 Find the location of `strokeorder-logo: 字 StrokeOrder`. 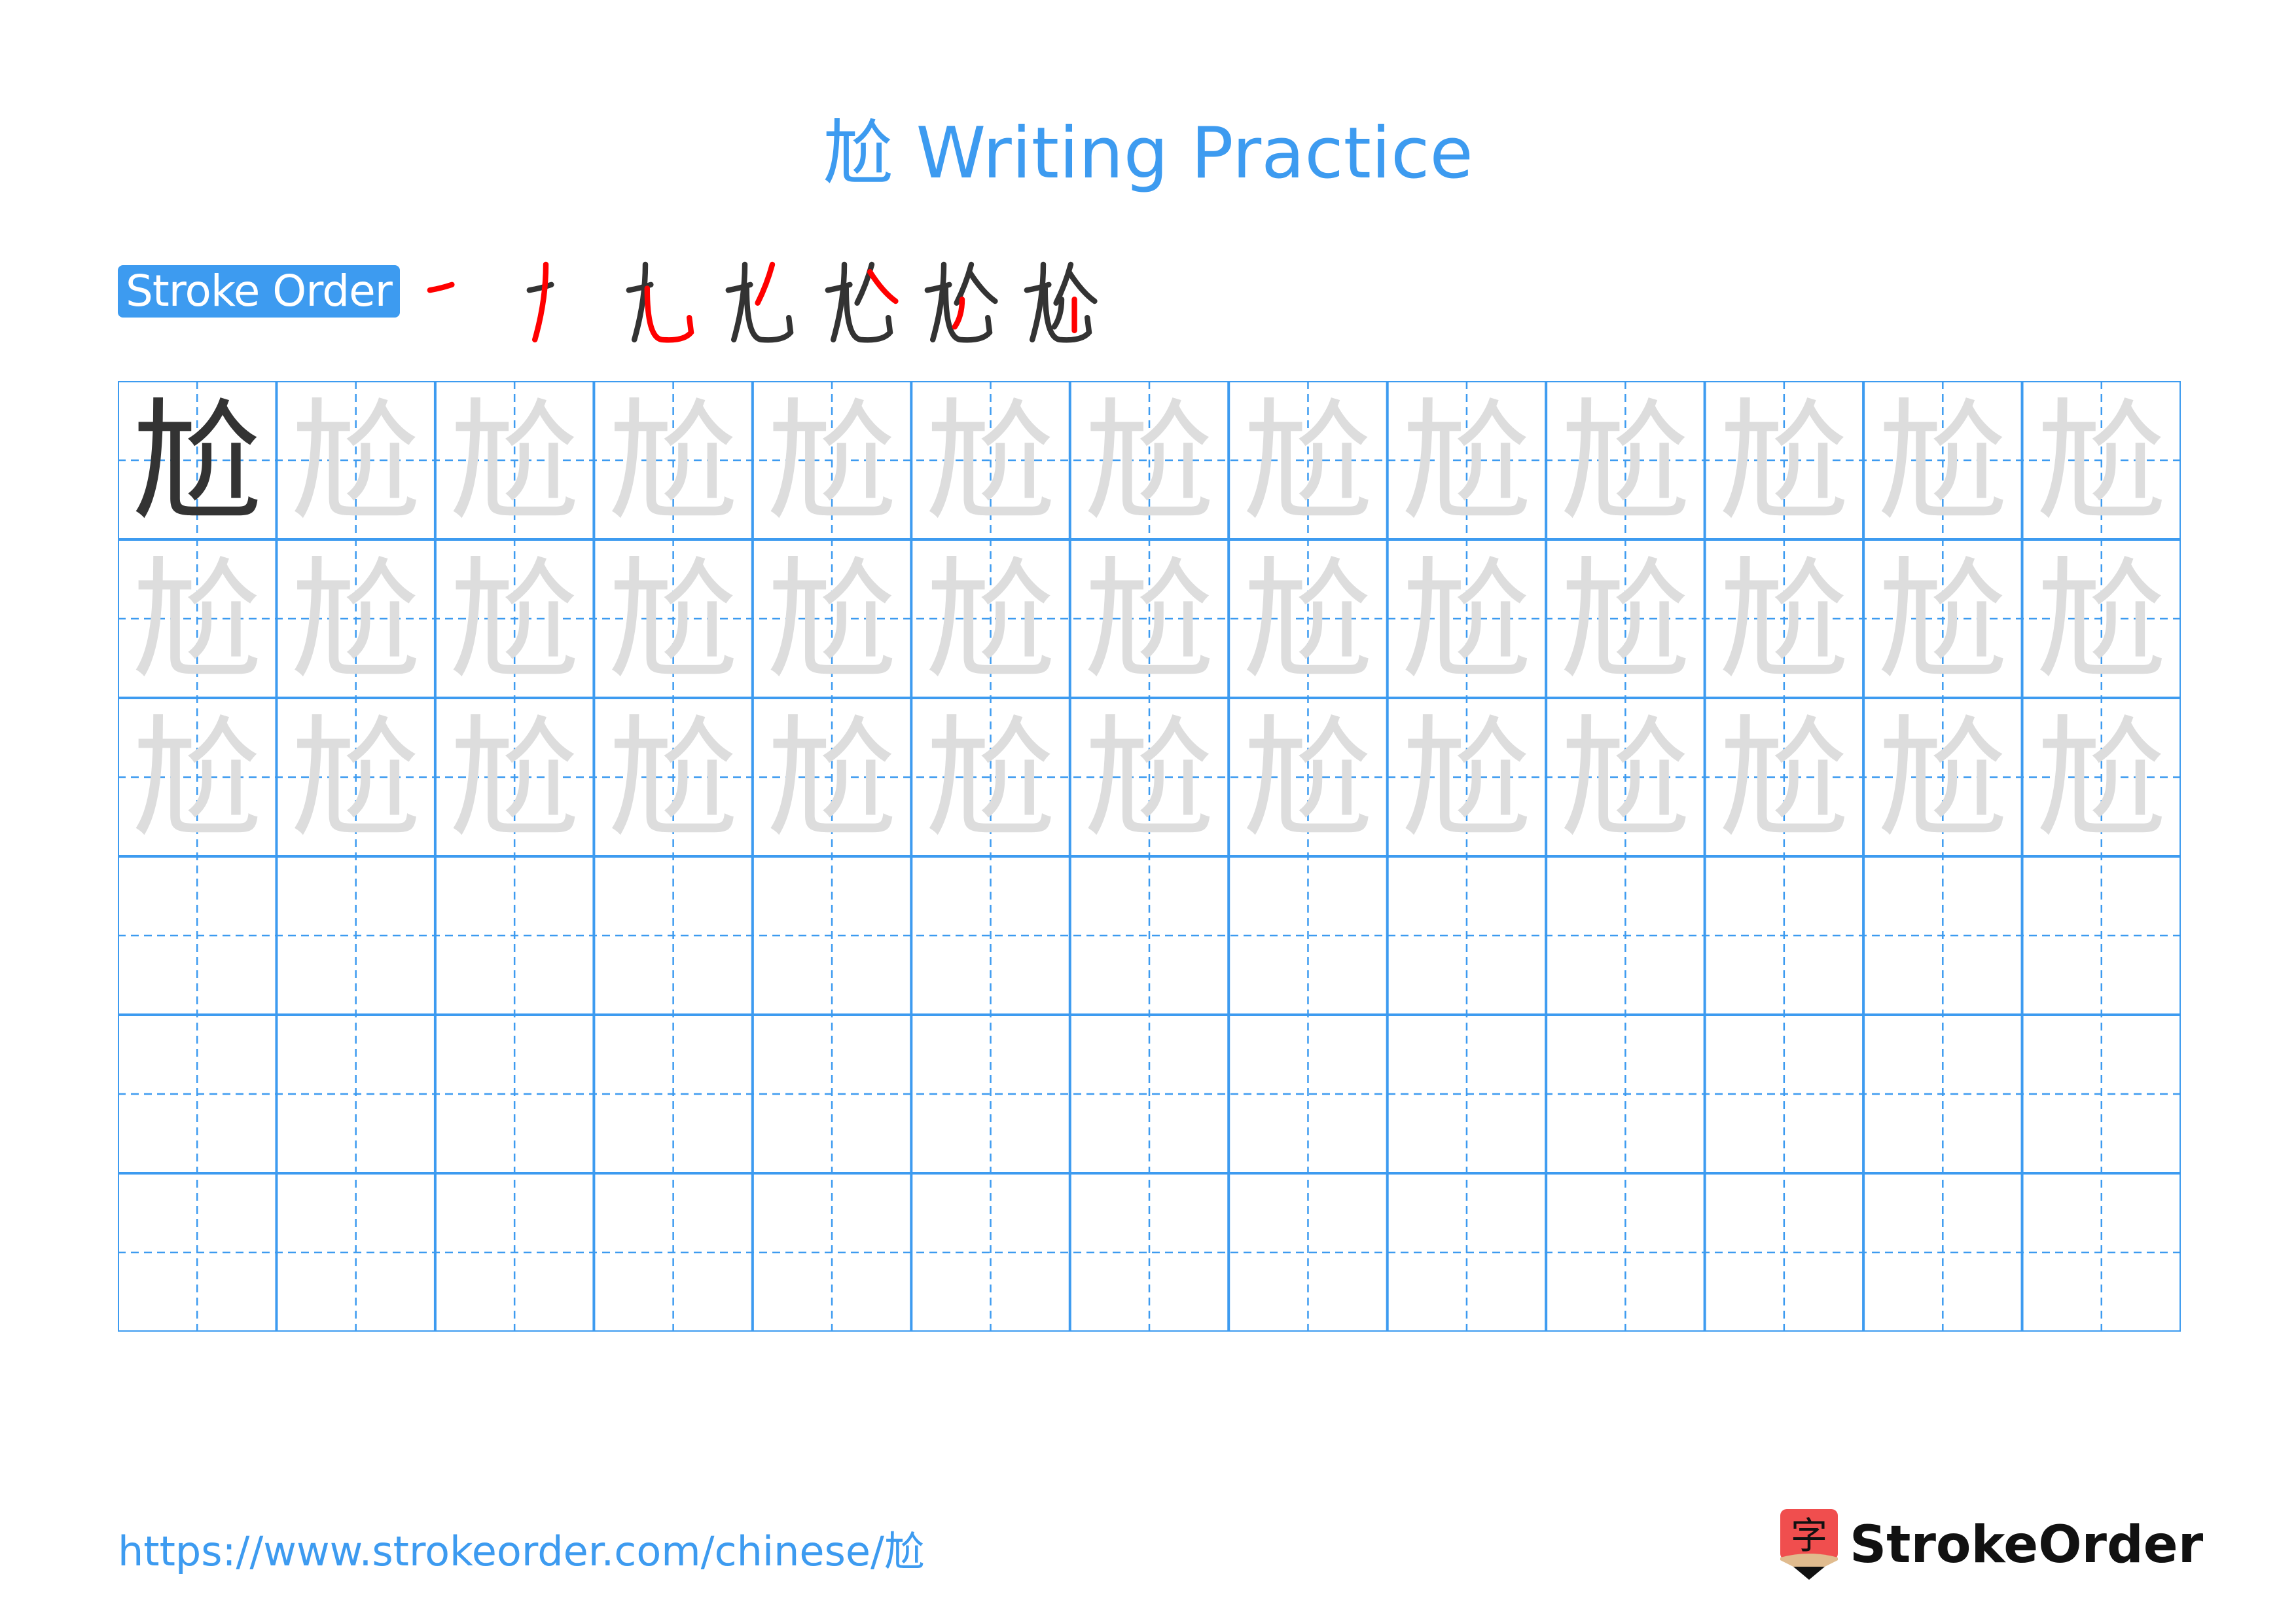

strokeorder-logo: 字 StrokeOrder is located at coordinates (1991, 1545).